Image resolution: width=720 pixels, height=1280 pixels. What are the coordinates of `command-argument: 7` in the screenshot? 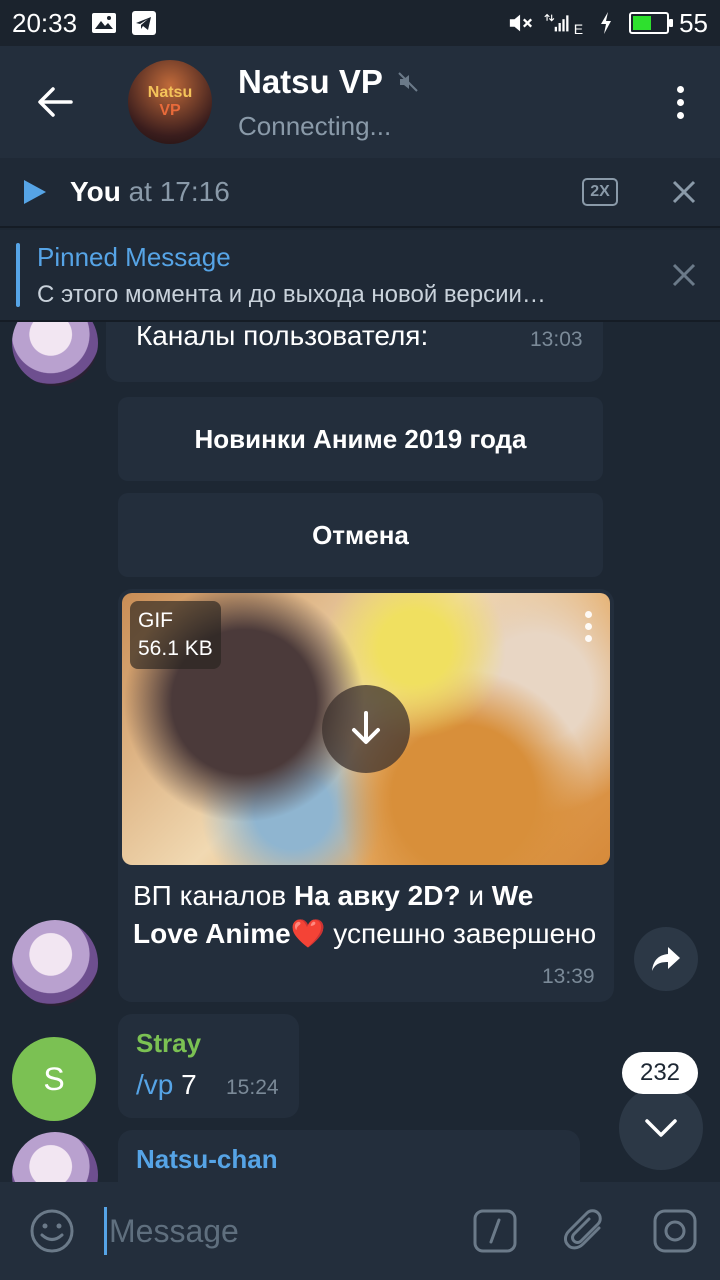 It's located at (185, 1084).